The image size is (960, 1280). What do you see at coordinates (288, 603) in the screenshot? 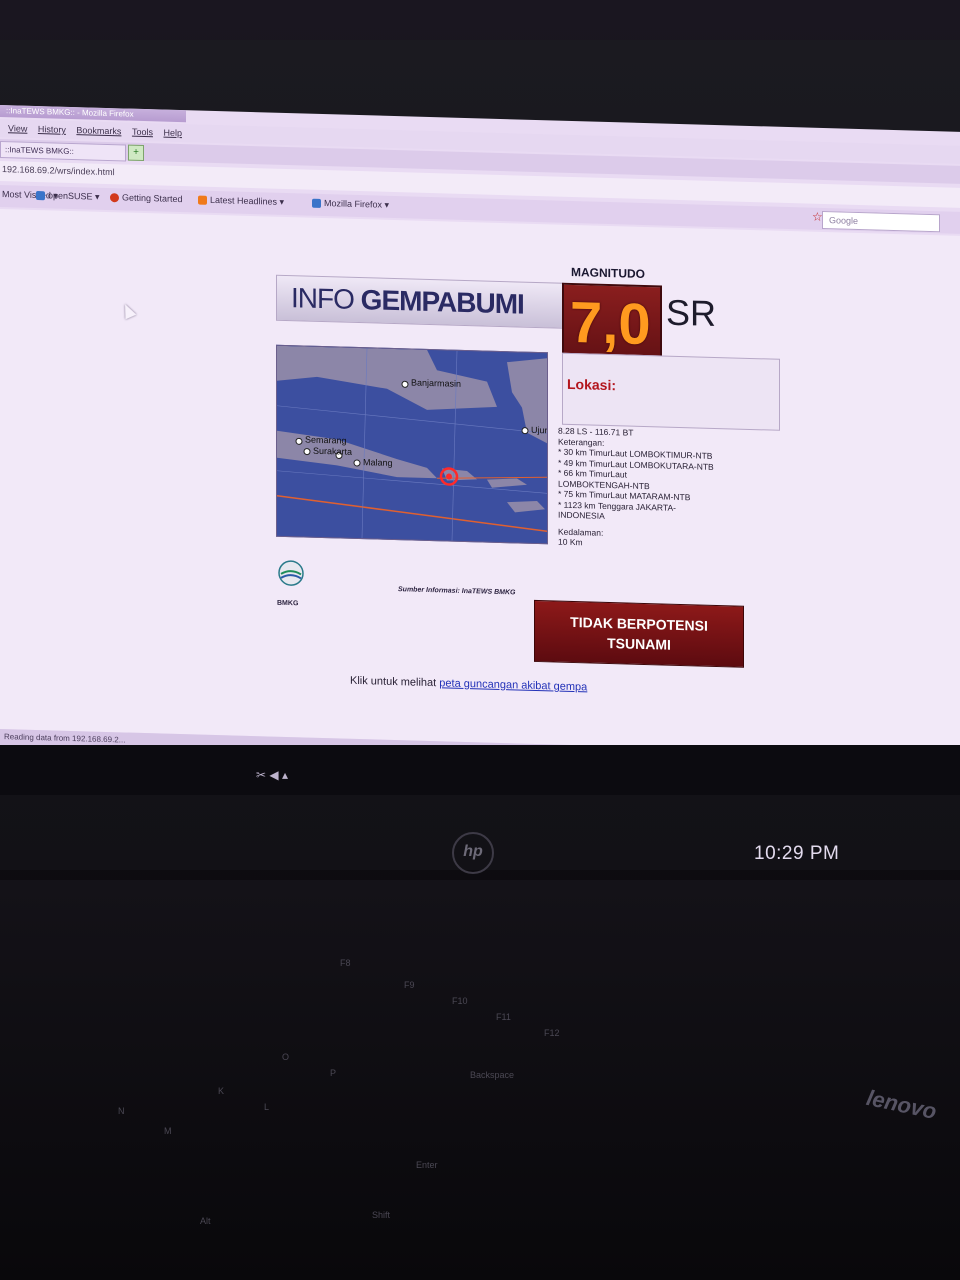
I see `bmkg-label: BMKG` at bounding box center [288, 603].